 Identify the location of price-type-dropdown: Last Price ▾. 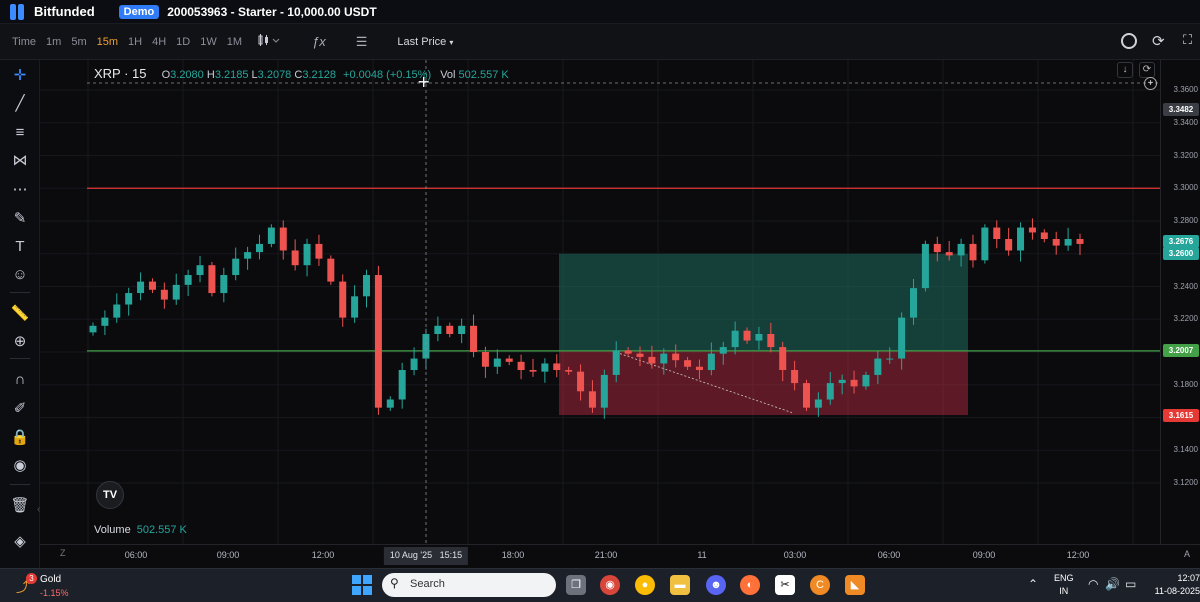
(425, 42).